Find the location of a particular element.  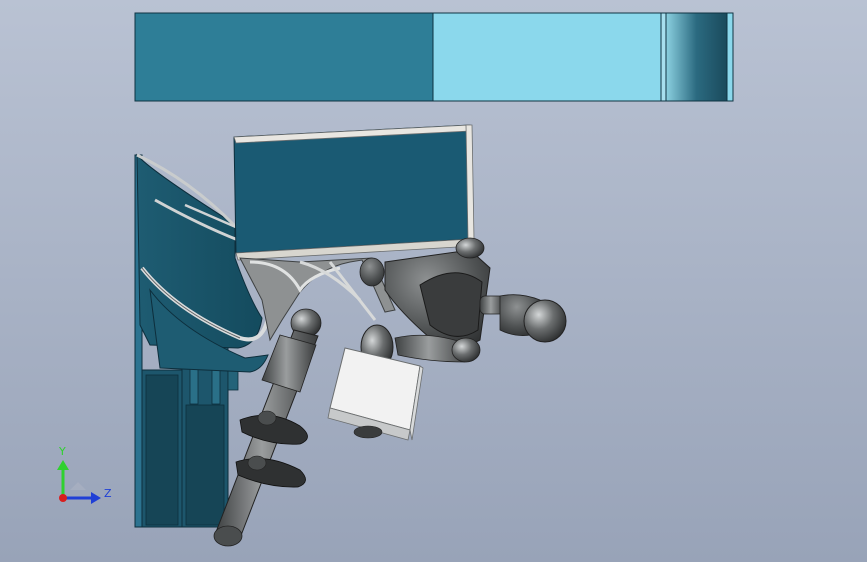

top-panel-divider is located at coordinates (663, 57).